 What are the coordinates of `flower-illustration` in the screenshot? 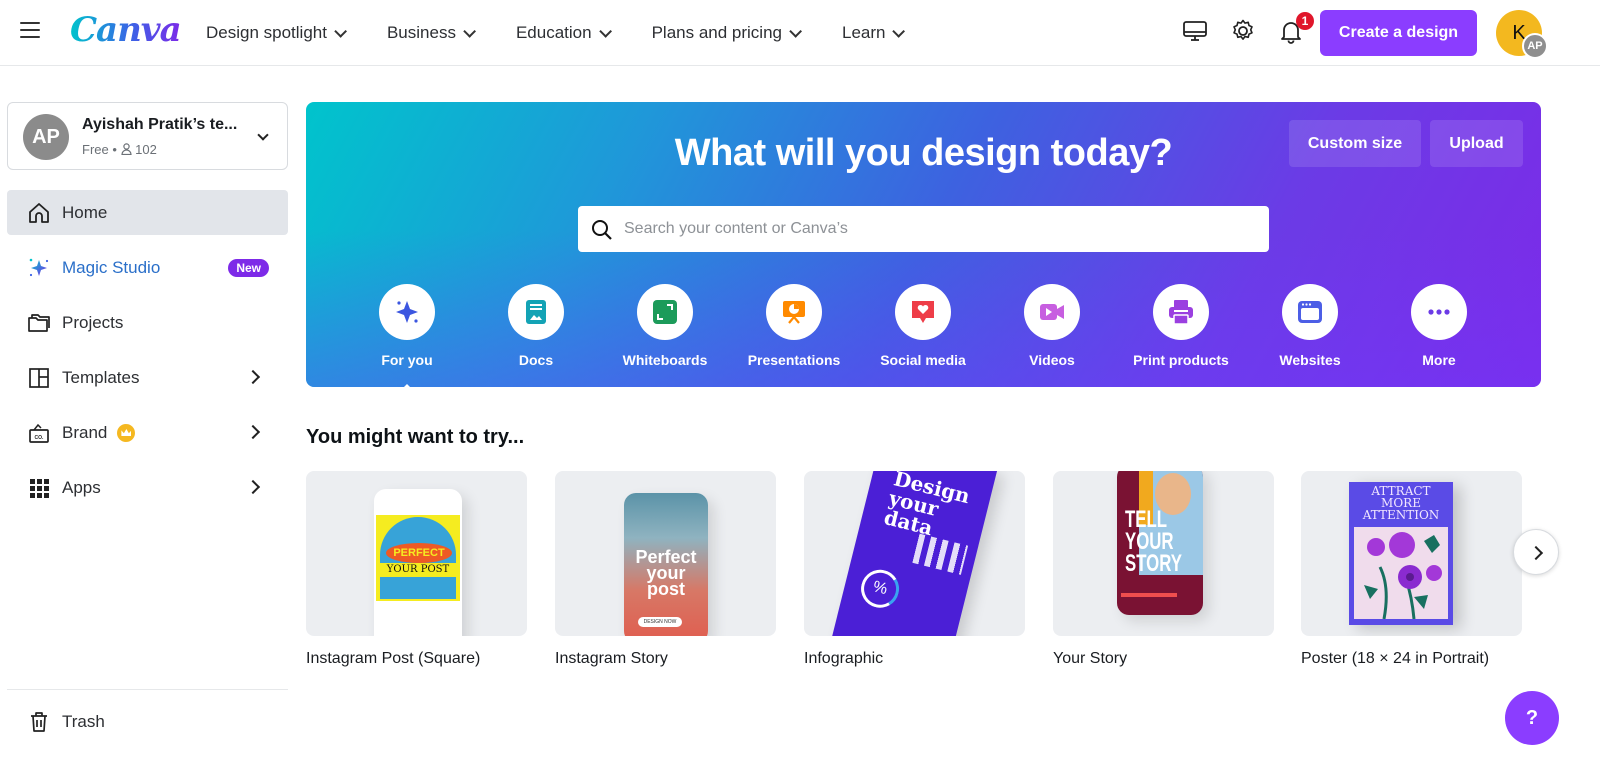 It's located at (1403, 576).